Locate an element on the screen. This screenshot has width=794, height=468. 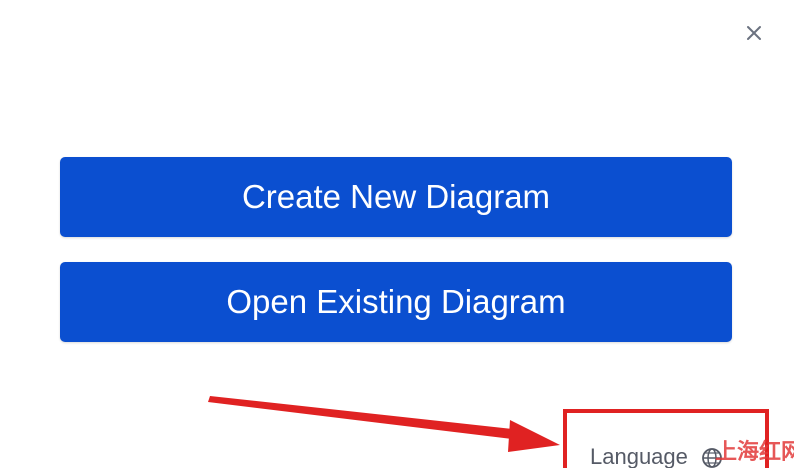
watermark-text: 上海红网 is located at coordinates (754, 452).